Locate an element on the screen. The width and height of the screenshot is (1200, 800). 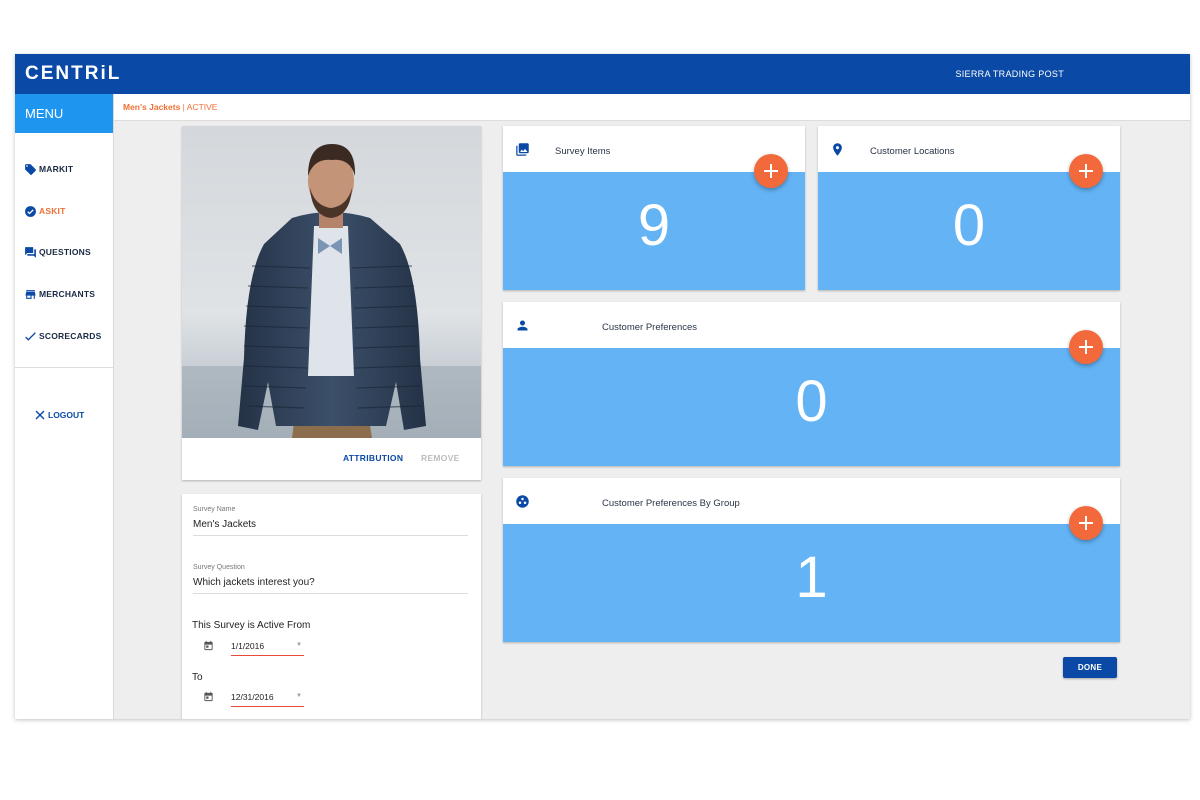
active-from-label: This Survey is Active From is located at coordinates (251, 625).